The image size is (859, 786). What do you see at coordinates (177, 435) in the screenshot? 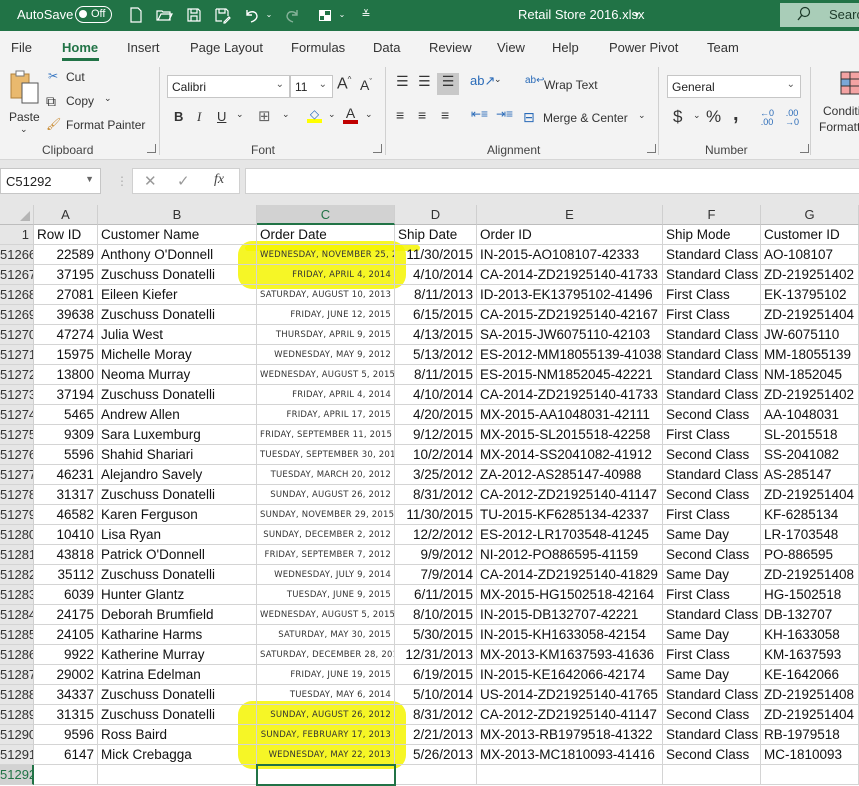
I see `cell-customer: Sara Luxemburg` at bounding box center [177, 435].